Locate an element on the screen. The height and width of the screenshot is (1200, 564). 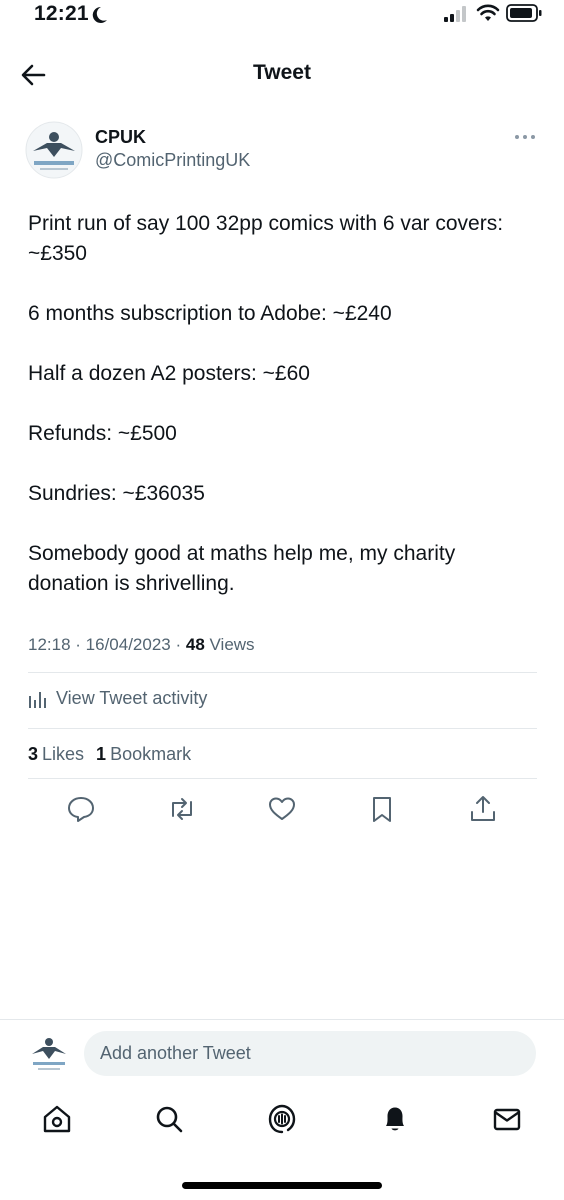
likes-count: 3 is located at coordinates (33, 754).